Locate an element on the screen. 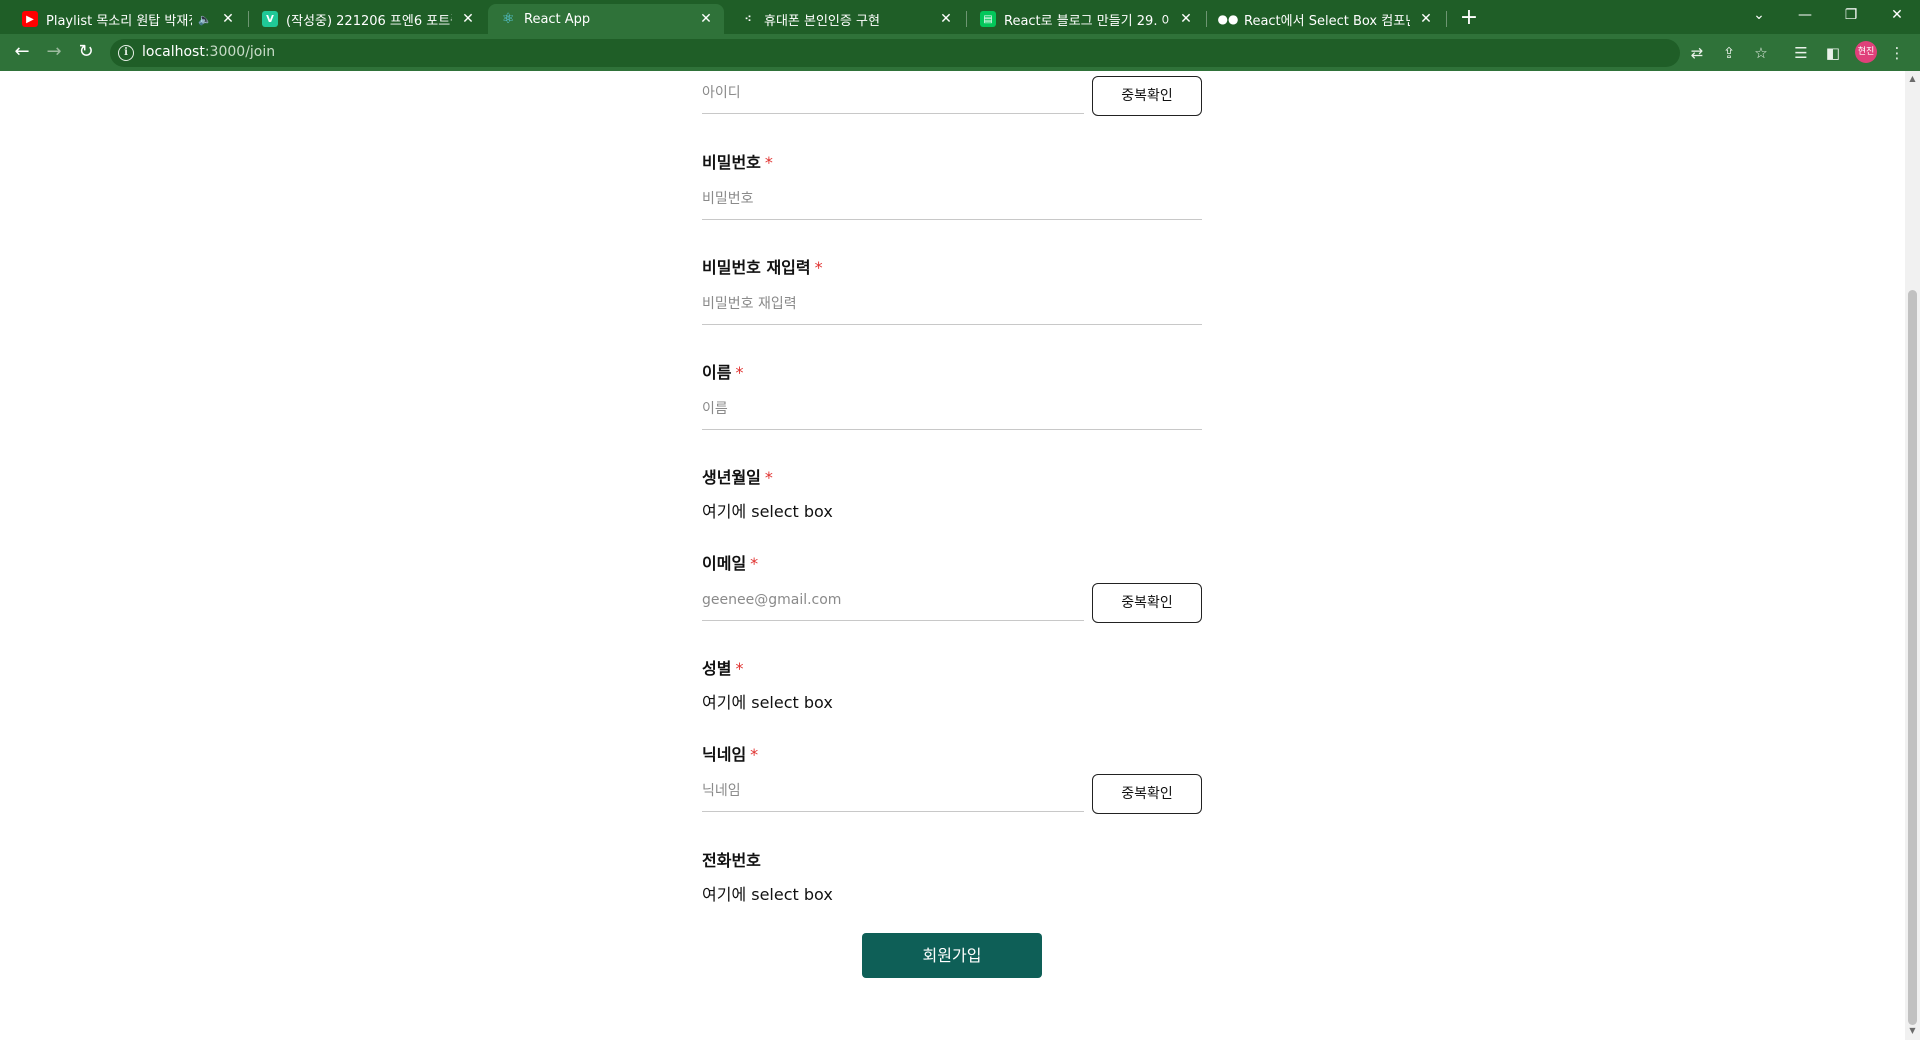 The height and width of the screenshot is (1040, 1920). phone-label: 전화번호 is located at coordinates (731, 859).